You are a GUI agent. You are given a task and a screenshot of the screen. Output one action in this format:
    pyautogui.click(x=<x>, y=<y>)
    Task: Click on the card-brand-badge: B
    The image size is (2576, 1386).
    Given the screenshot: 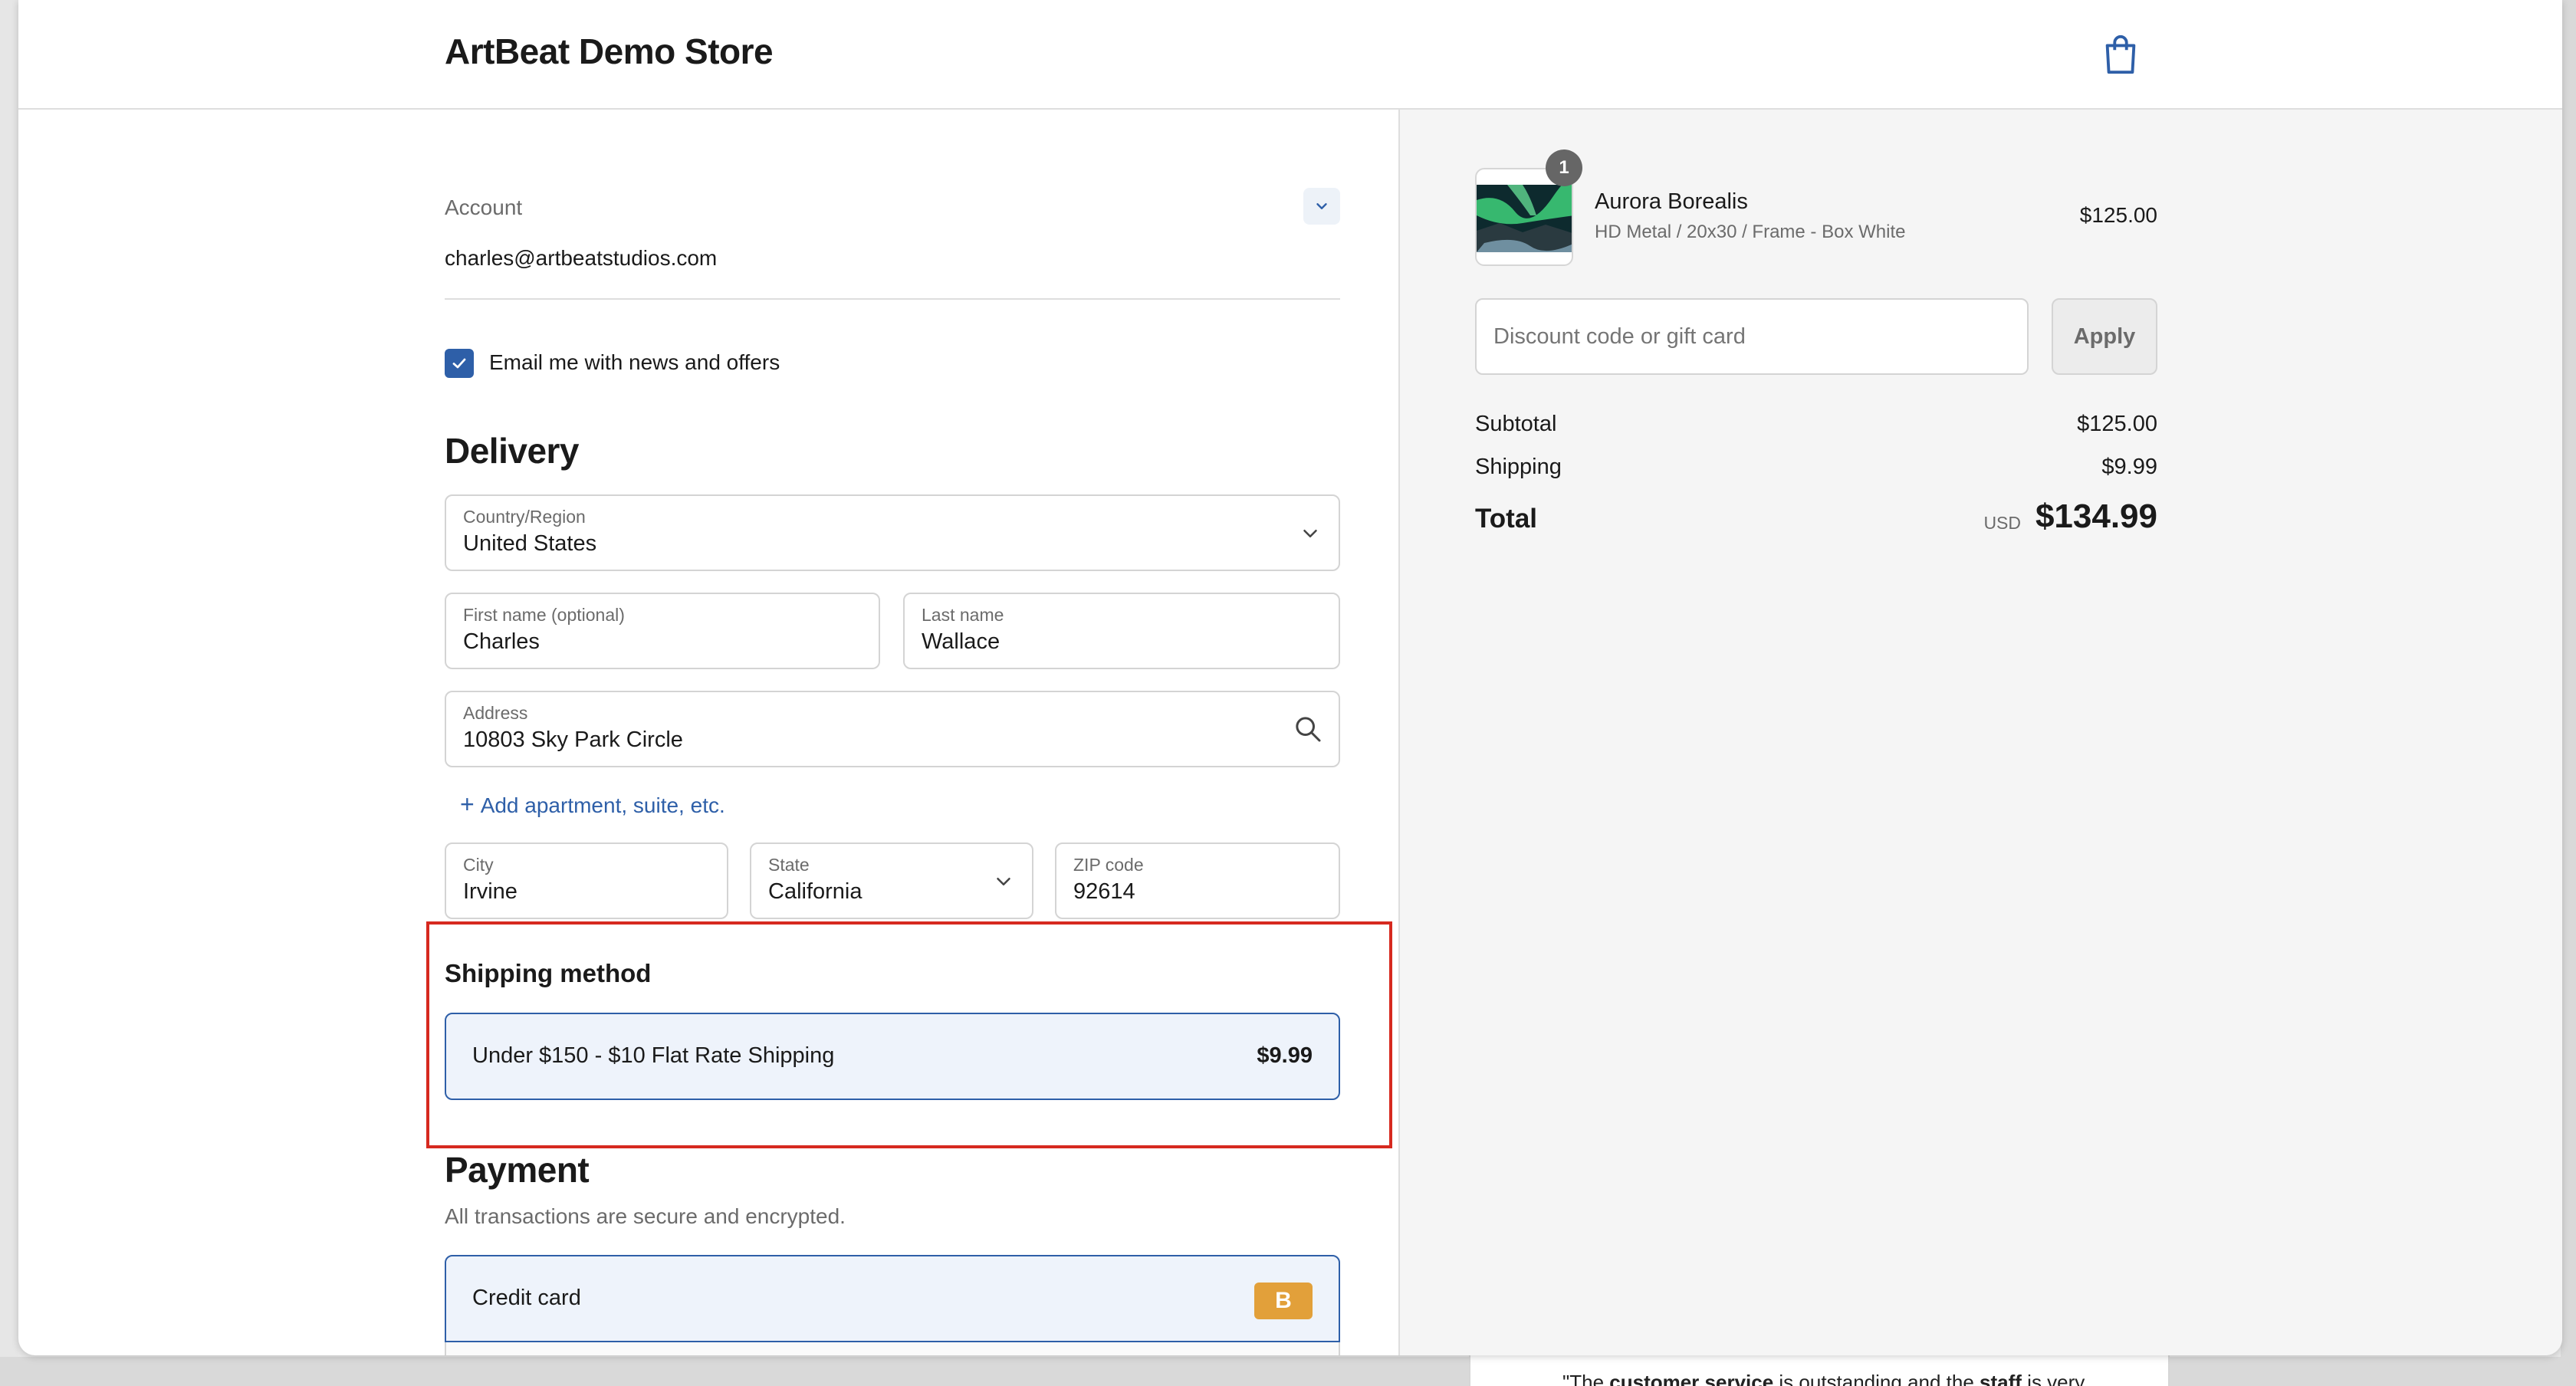 What is the action you would take?
    pyautogui.click(x=1284, y=1301)
    